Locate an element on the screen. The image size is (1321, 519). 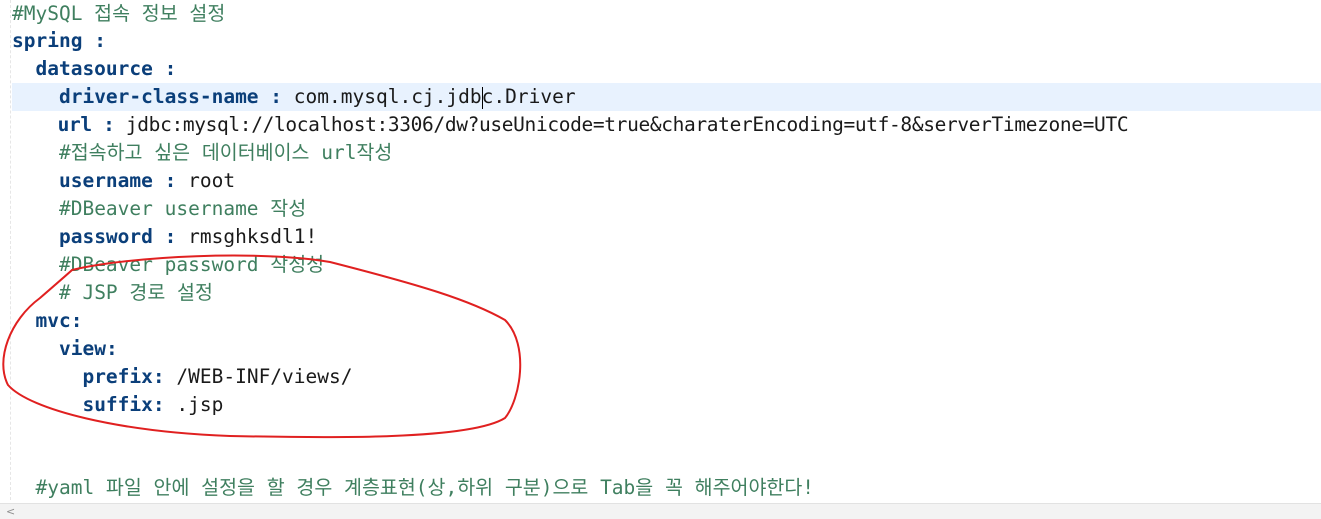
code-line-3: datasource : is located at coordinates (666, 69).